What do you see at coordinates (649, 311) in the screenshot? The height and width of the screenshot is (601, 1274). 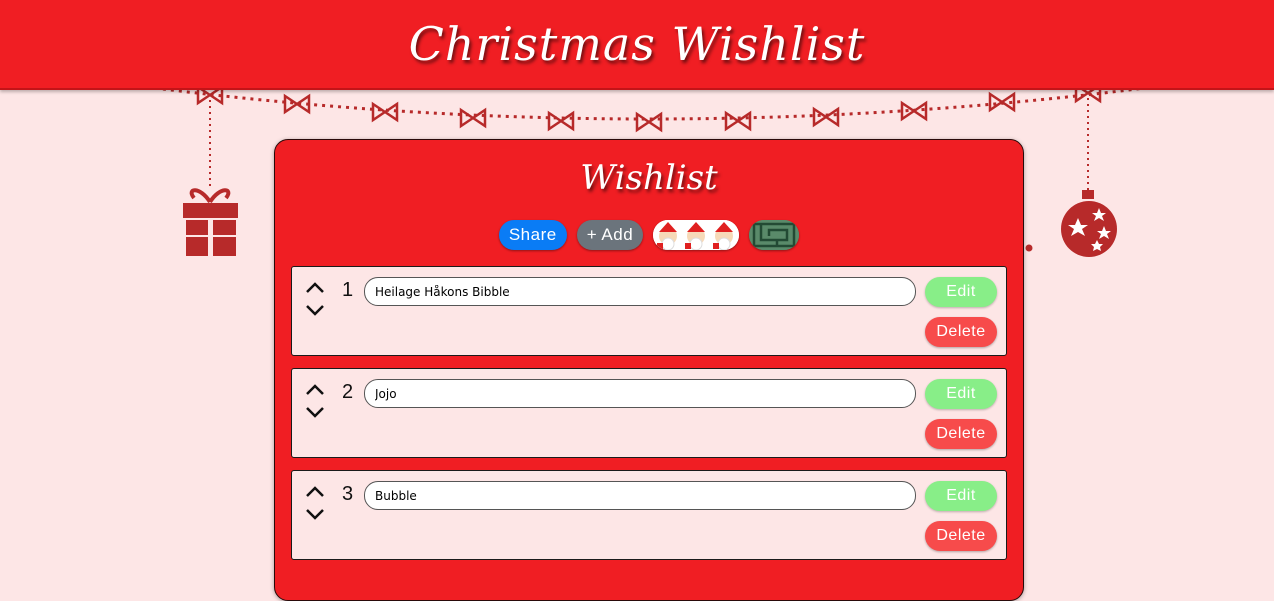 I see `list-item: 1 Edit Delete` at bounding box center [649, 311].